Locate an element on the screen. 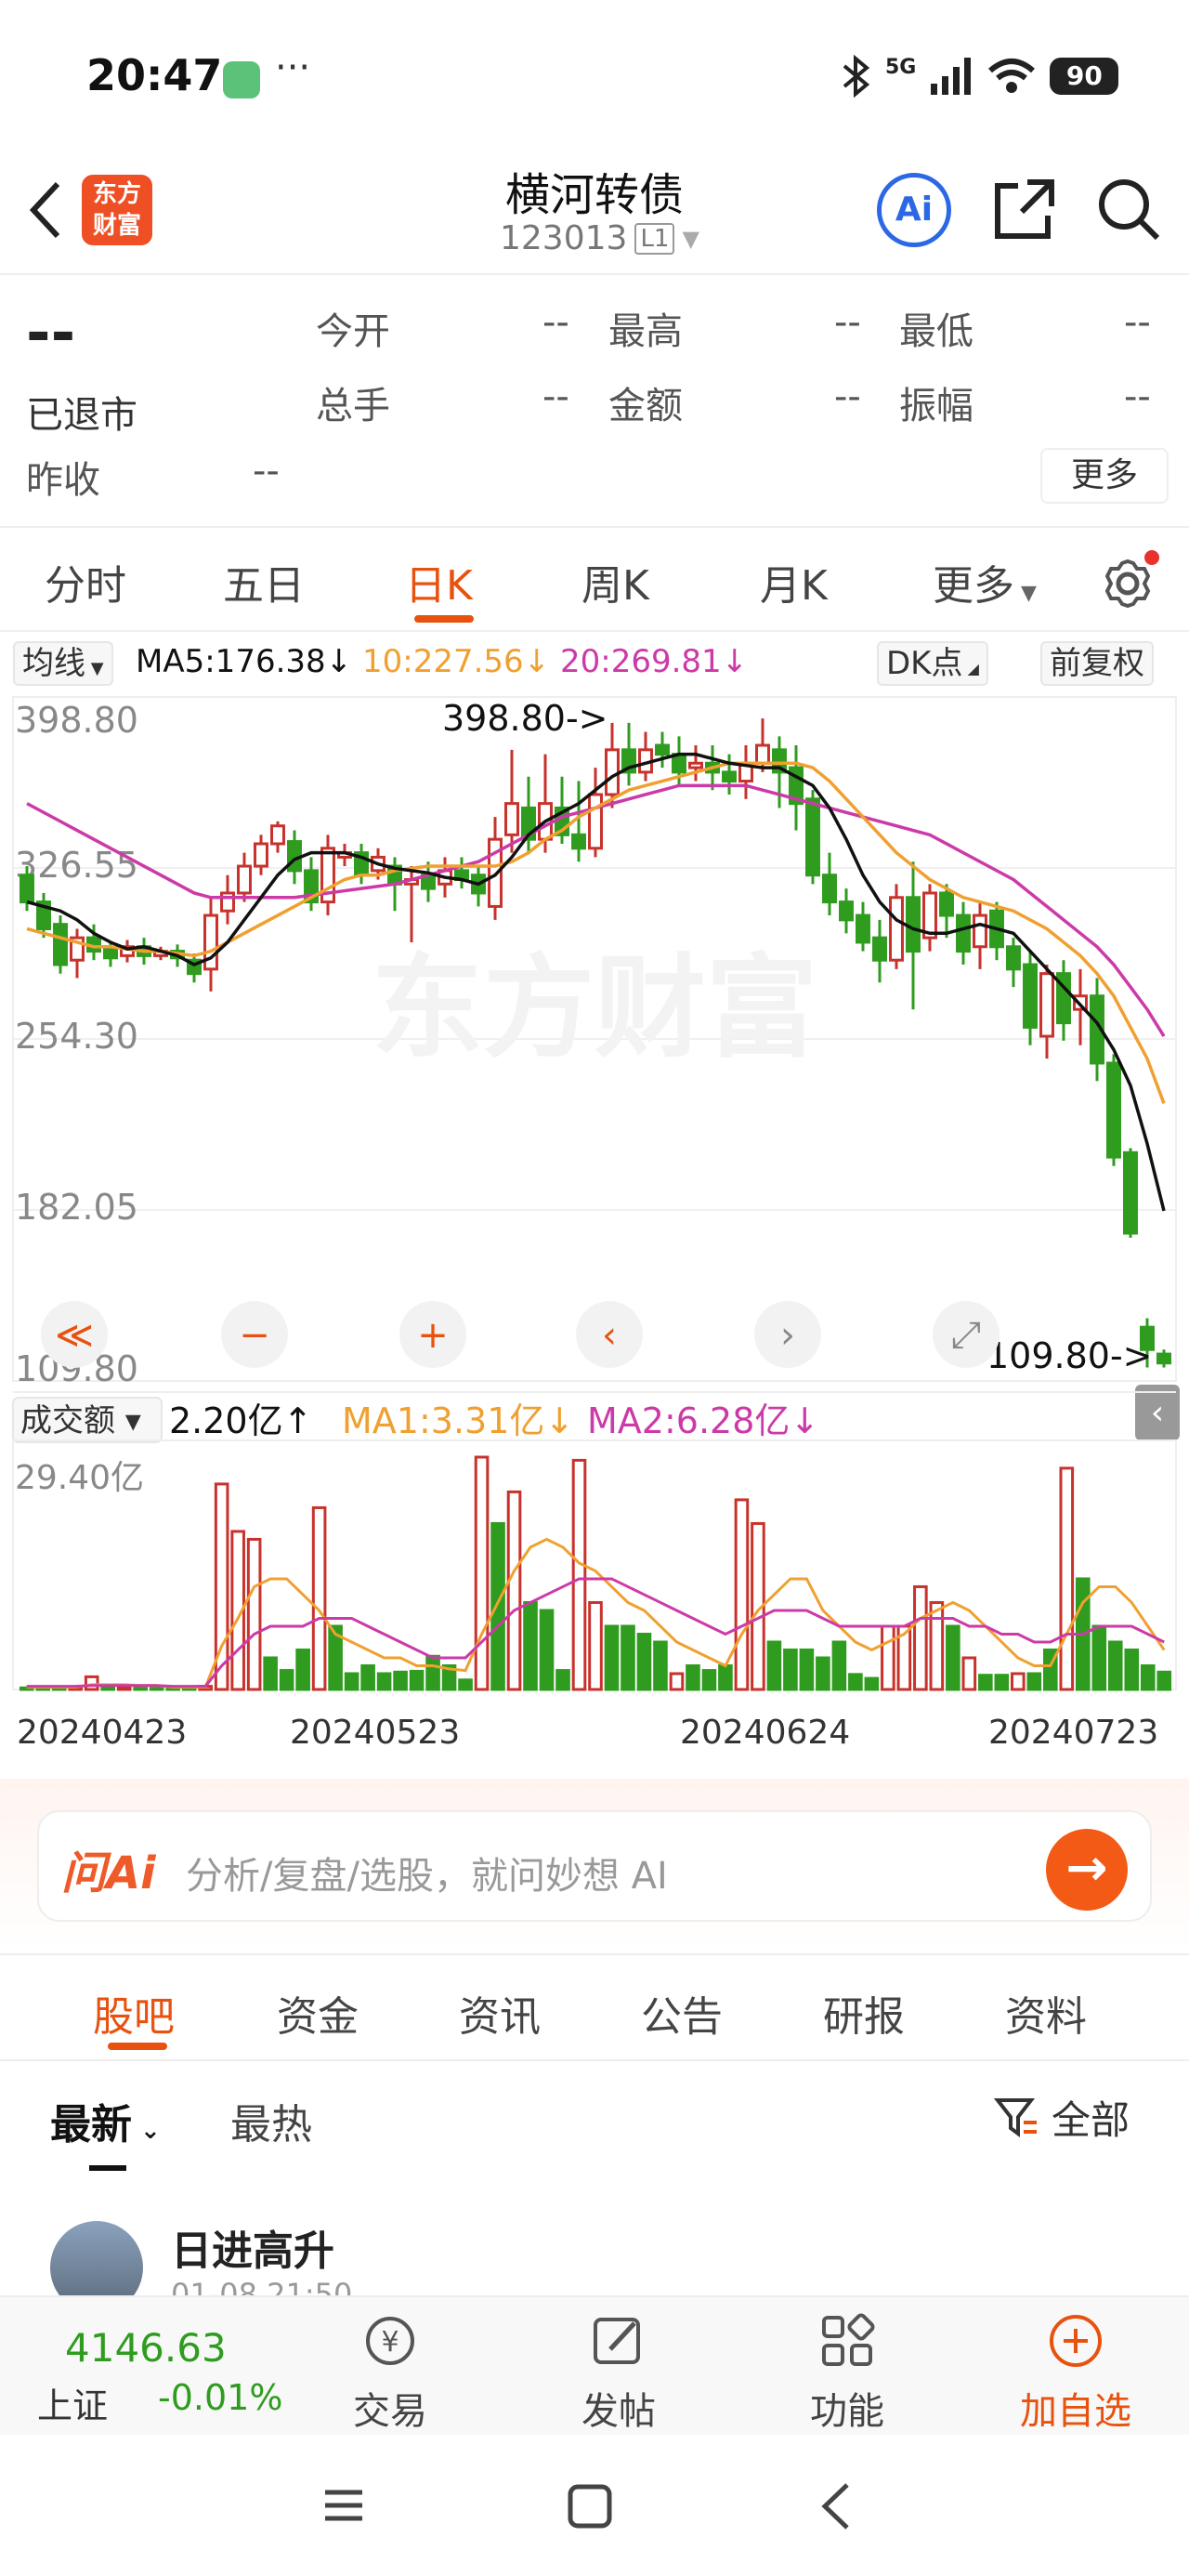  max-price-annotation: 398.80-> is located at coordinates (525, 718).